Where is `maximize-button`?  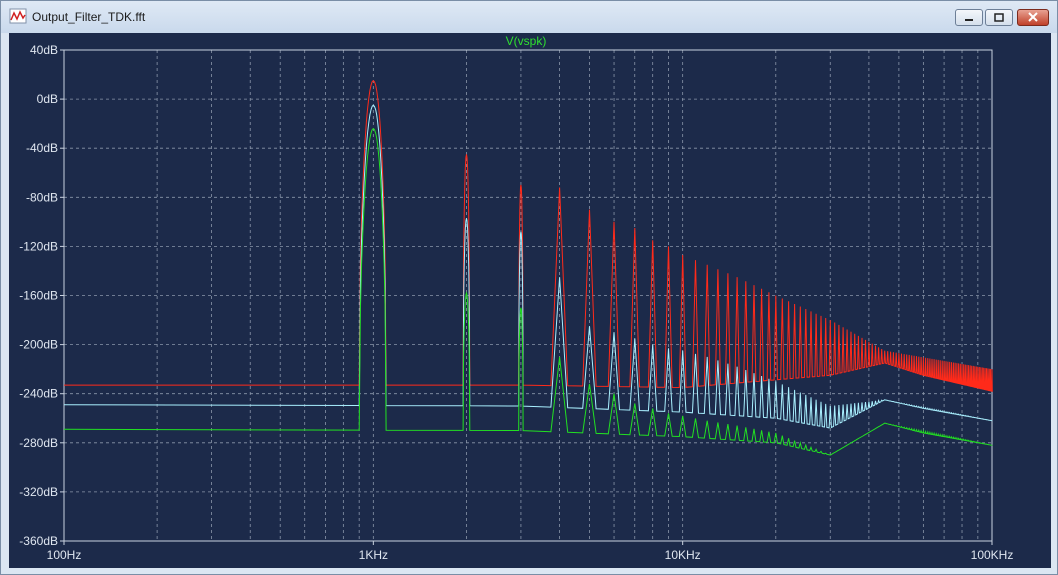
maximize-button is located at coordinates (999, 17).